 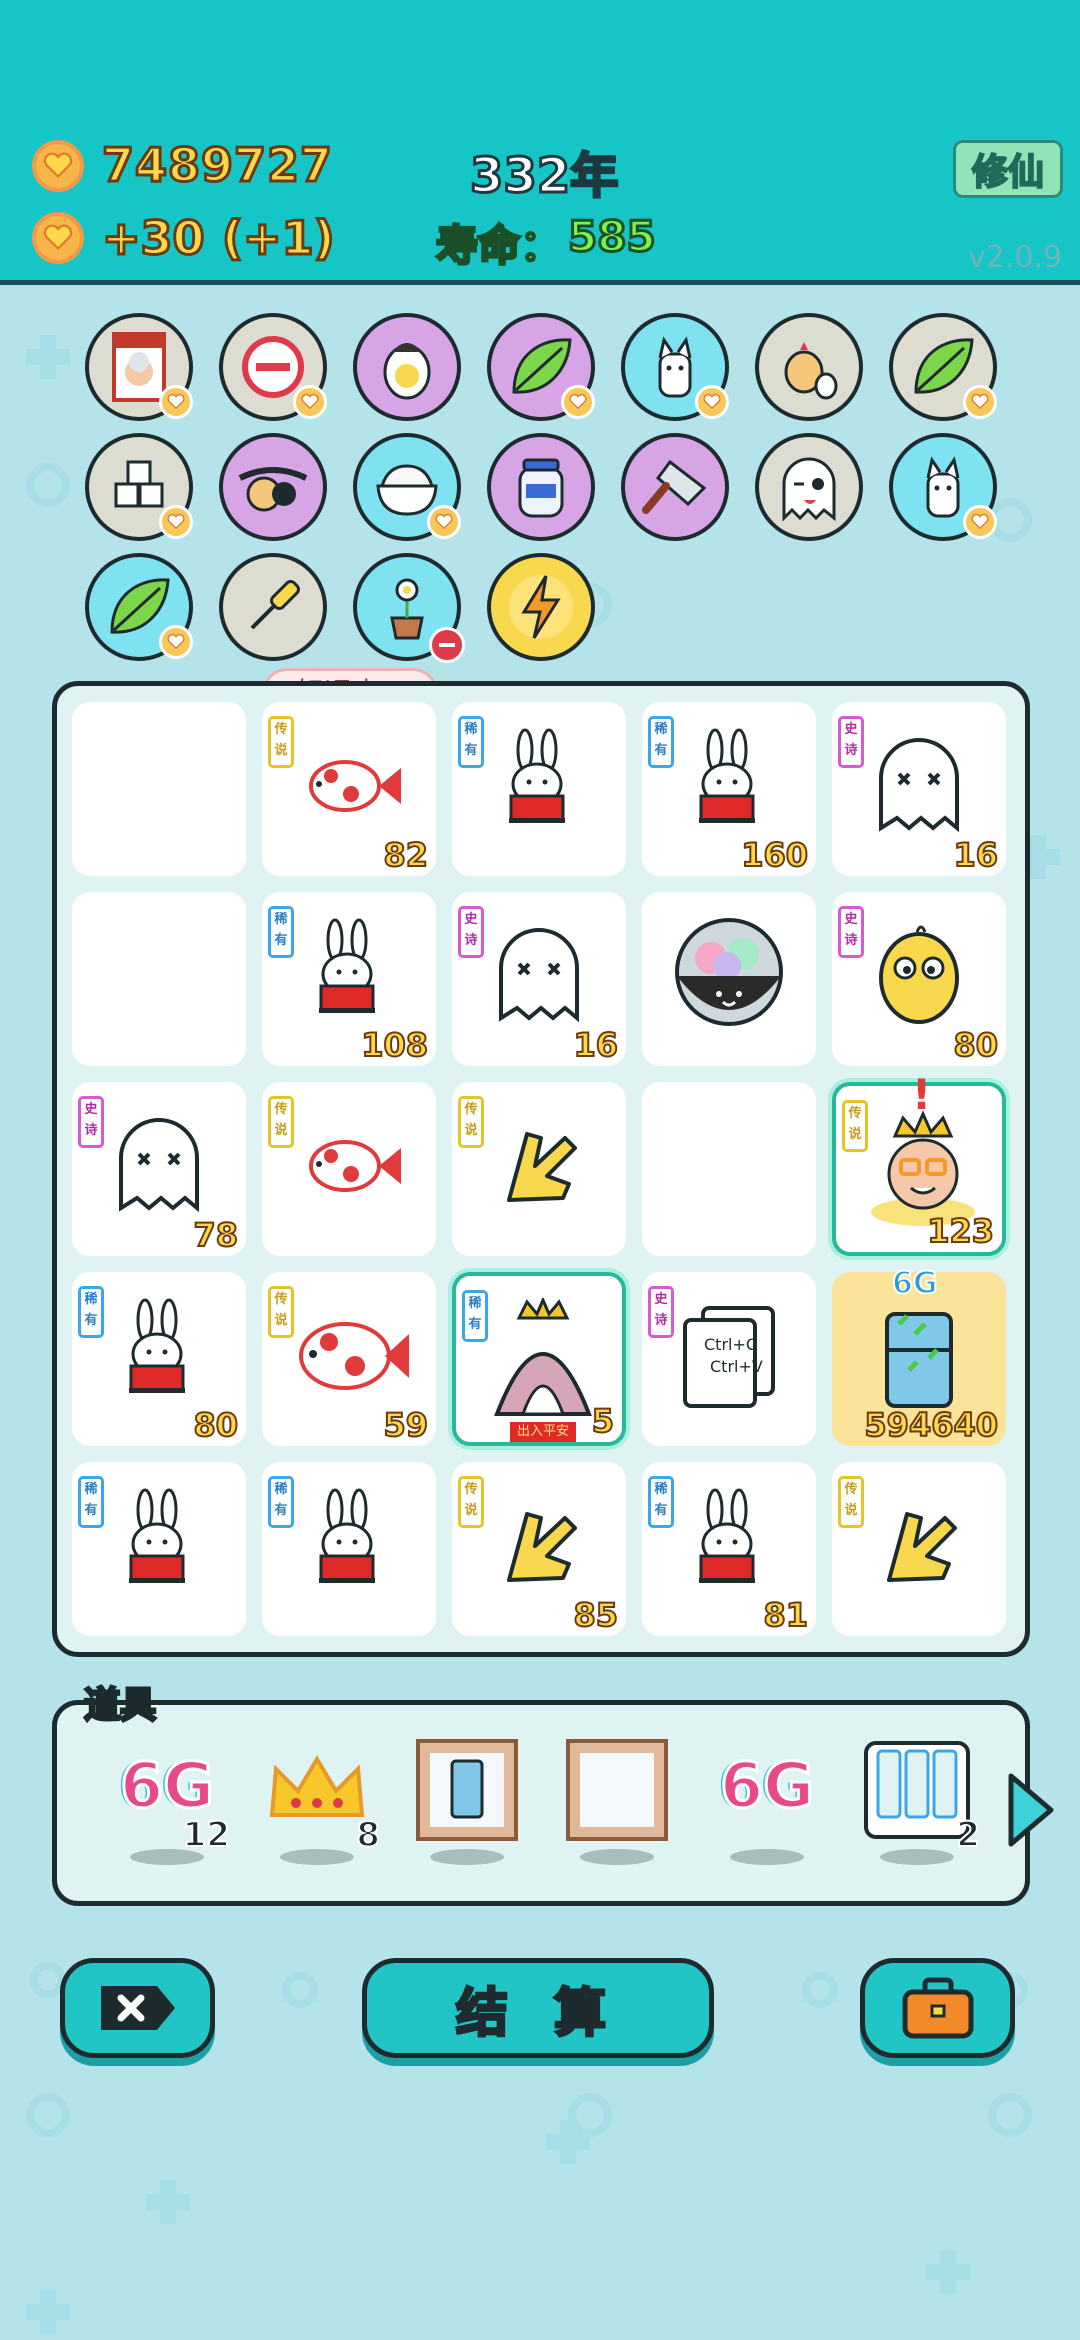 I want to click on item-count: 160, so click(x=774, y=855).